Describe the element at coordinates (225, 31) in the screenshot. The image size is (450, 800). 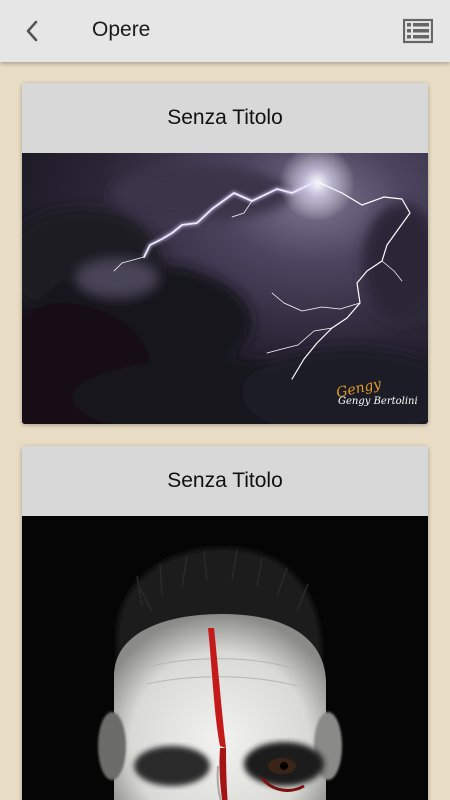
I see `app-bar: Opere` at that location.